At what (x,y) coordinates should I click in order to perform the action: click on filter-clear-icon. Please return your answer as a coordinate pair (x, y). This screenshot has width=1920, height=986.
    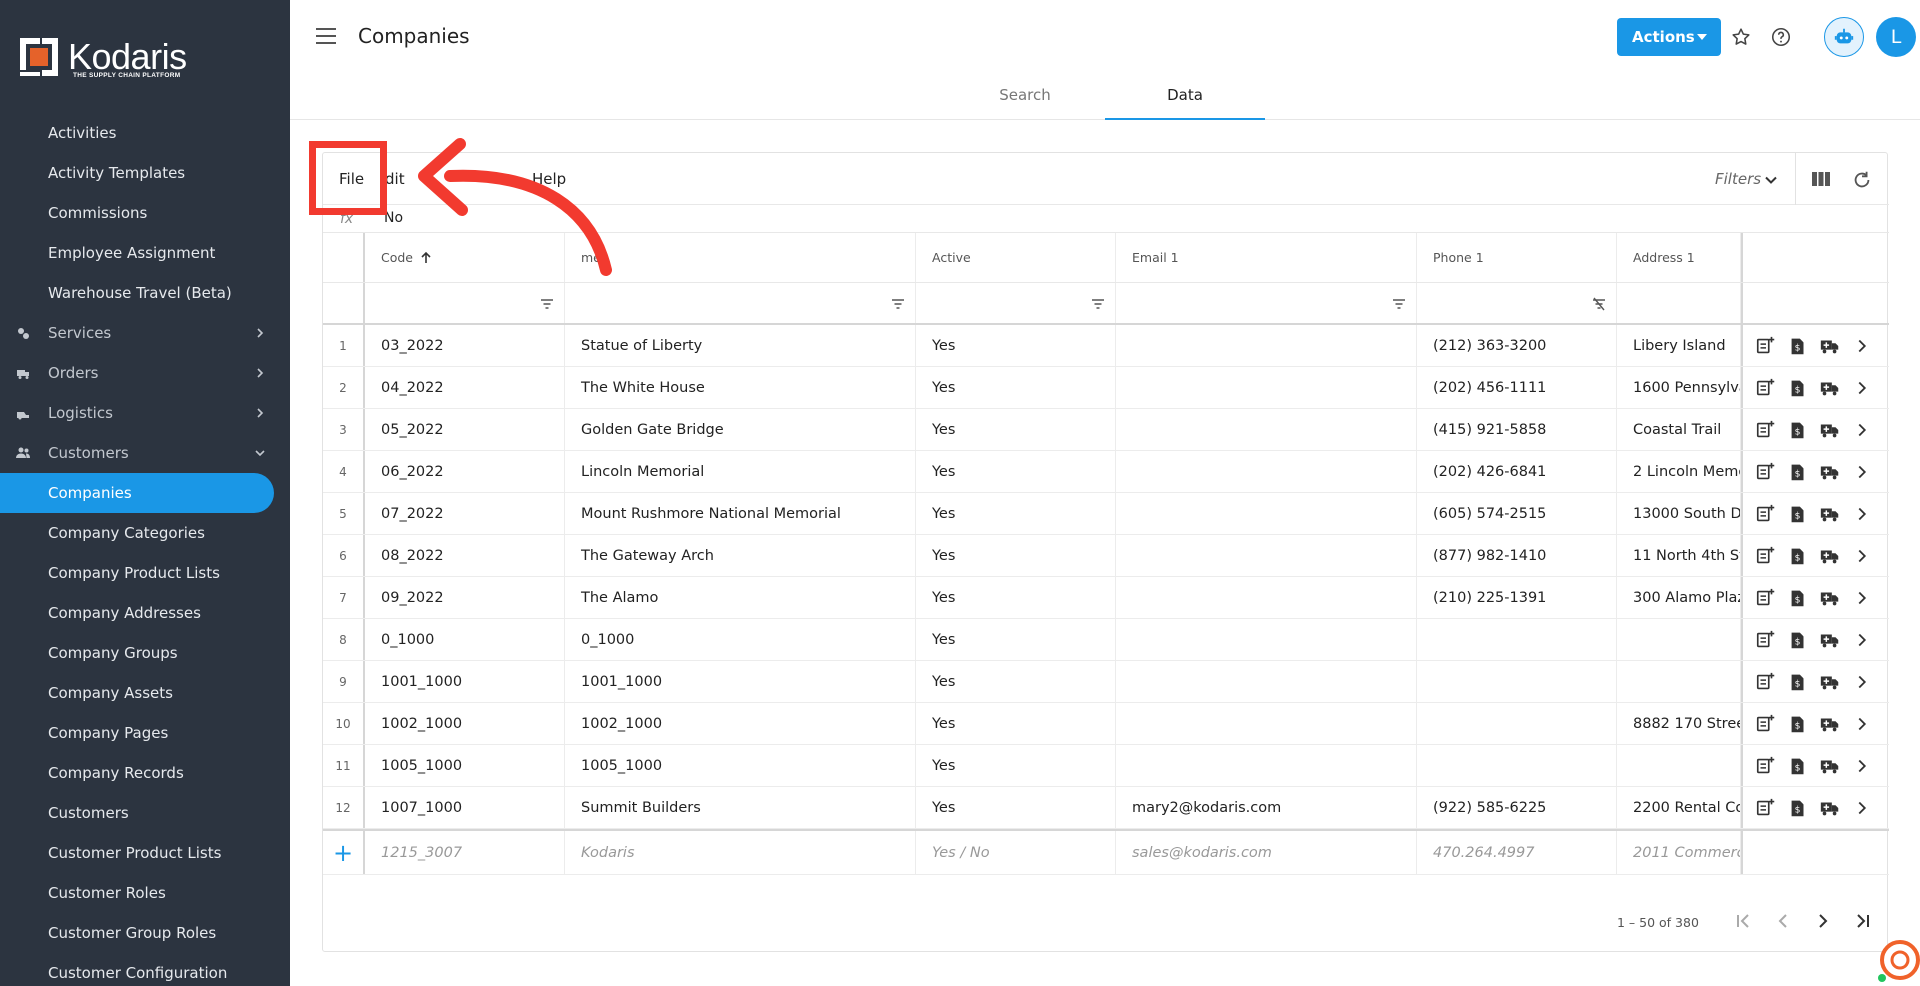
    Looking at the image, I should click on (1599, 304).